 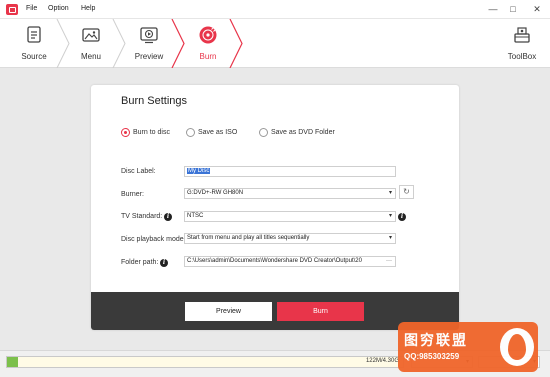 I want to click on step-burn: Burn, so click(x=208, y=43).